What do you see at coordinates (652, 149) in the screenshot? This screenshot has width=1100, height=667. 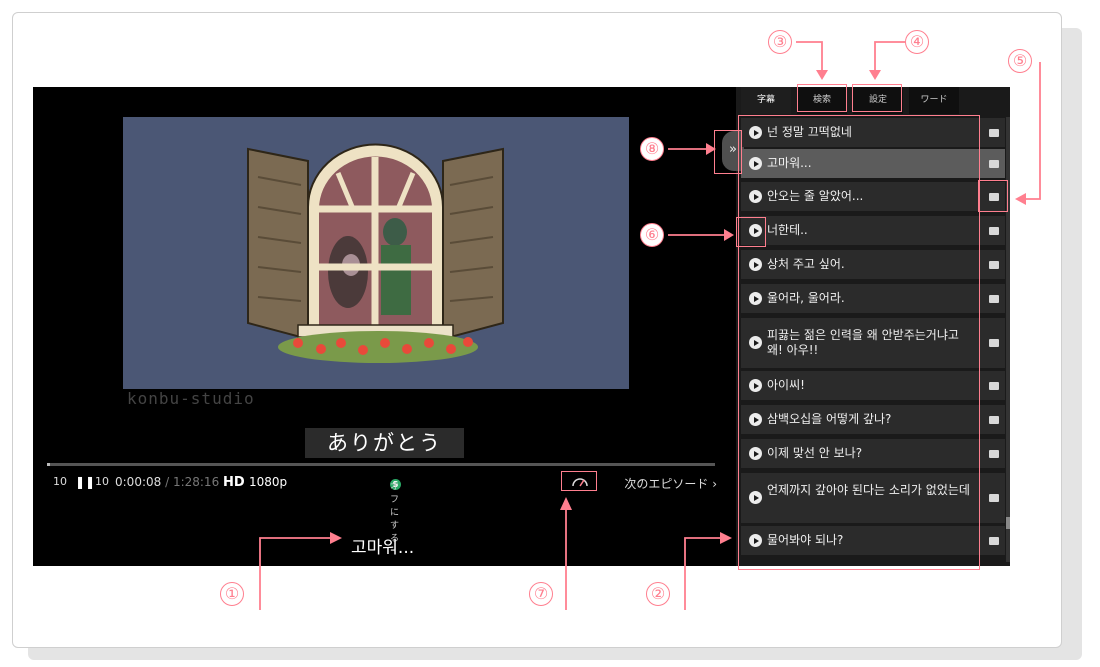 I see `annotation-number-8: ⑧` at bounding box center [652, 149].